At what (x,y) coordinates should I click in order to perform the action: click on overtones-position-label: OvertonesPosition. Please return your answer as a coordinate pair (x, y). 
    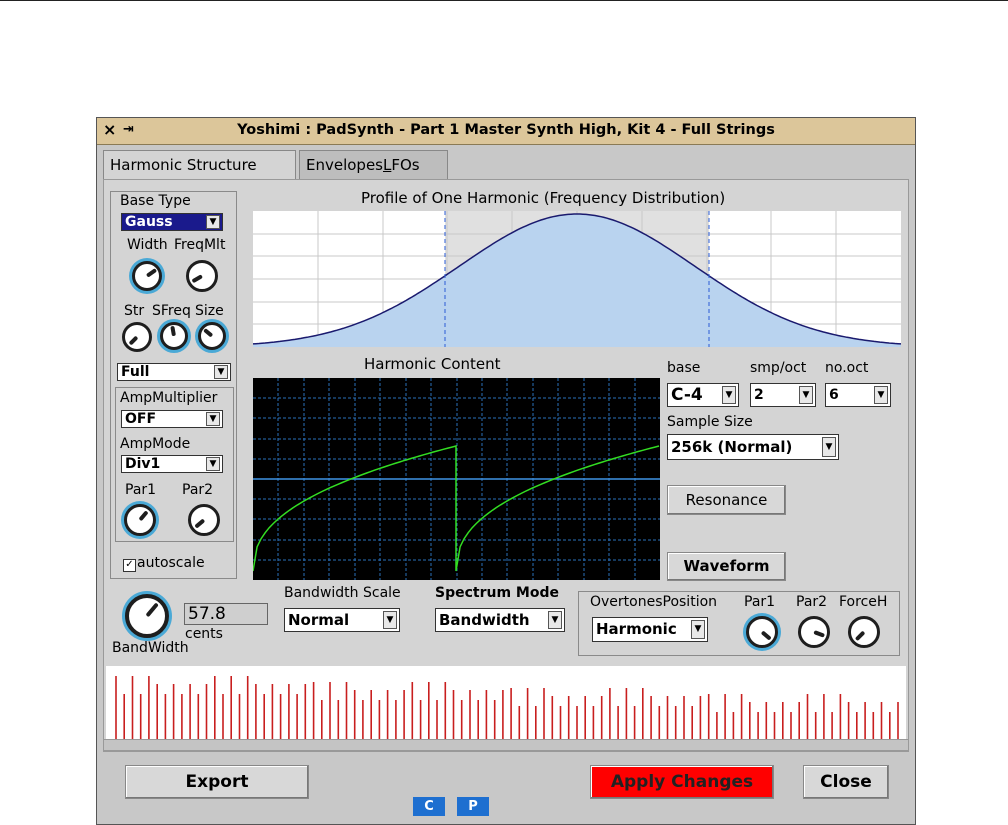
    Looking at the image, I should click on (654, 602).